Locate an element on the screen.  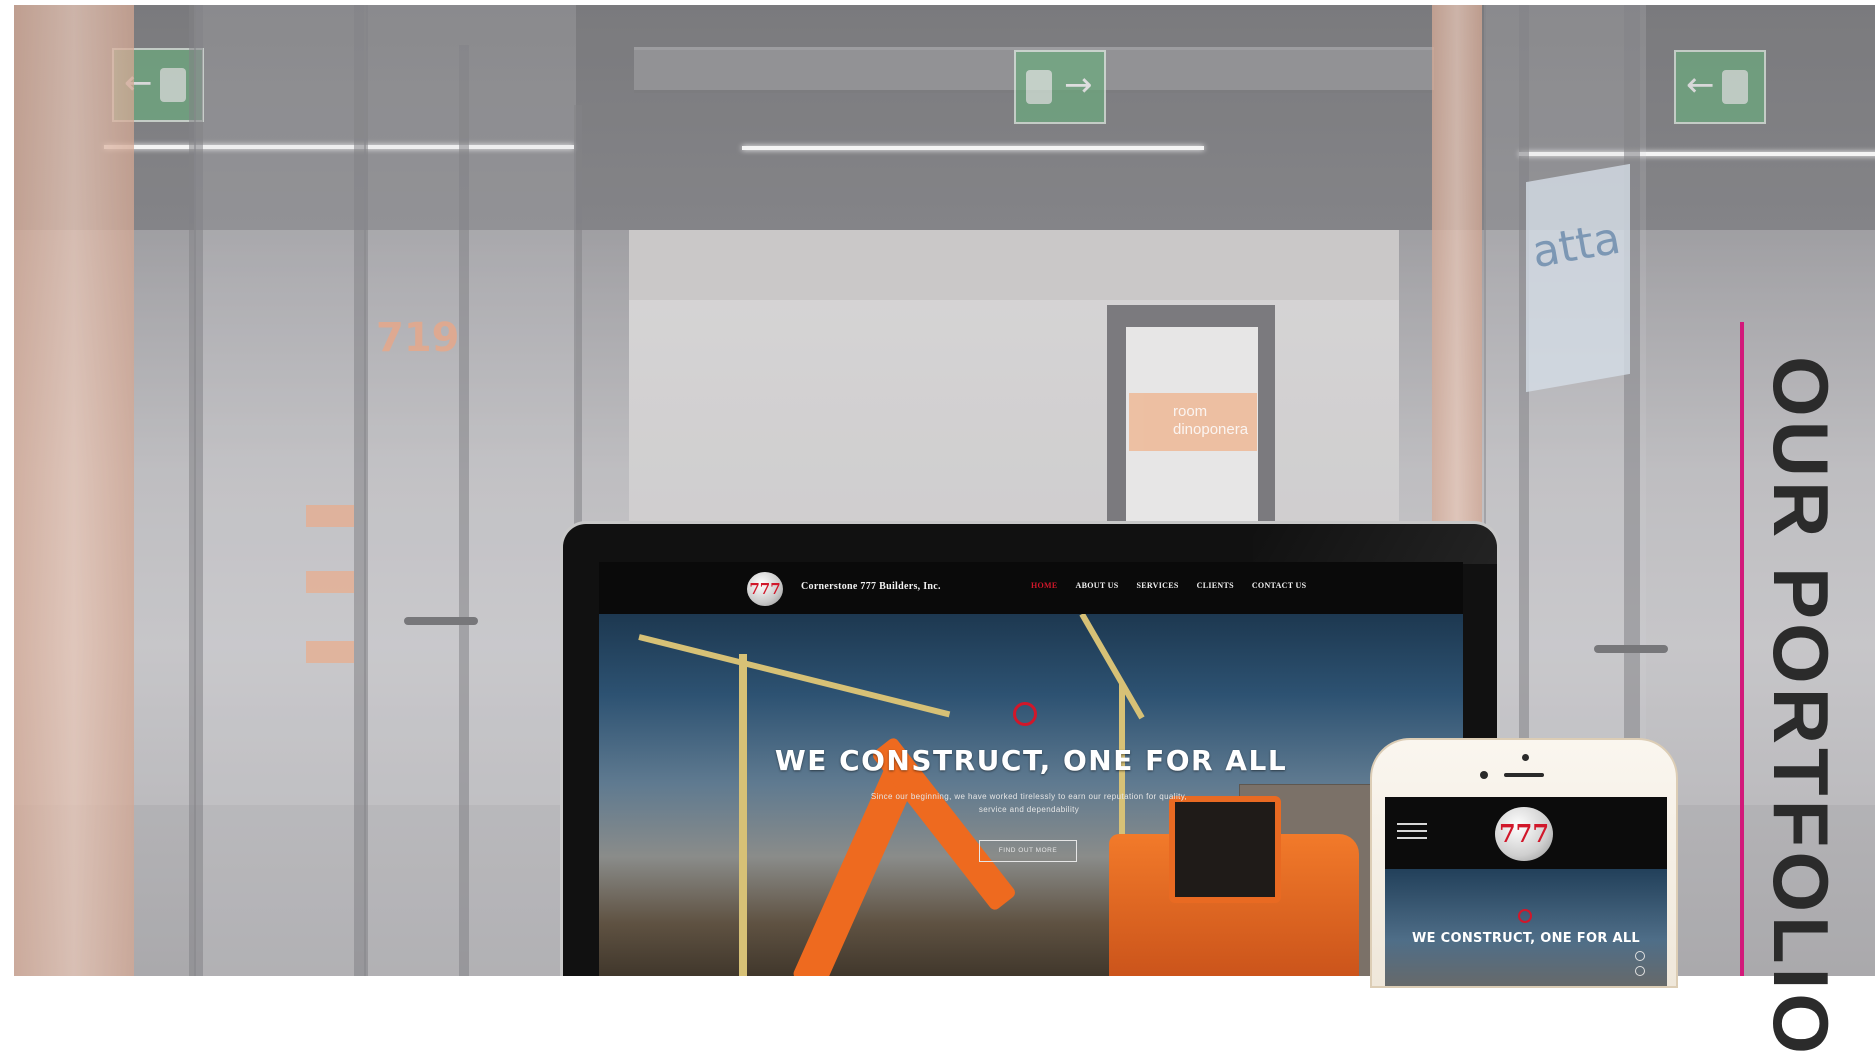
phone-site-header: 777 is located at coordinates (1526, 833).